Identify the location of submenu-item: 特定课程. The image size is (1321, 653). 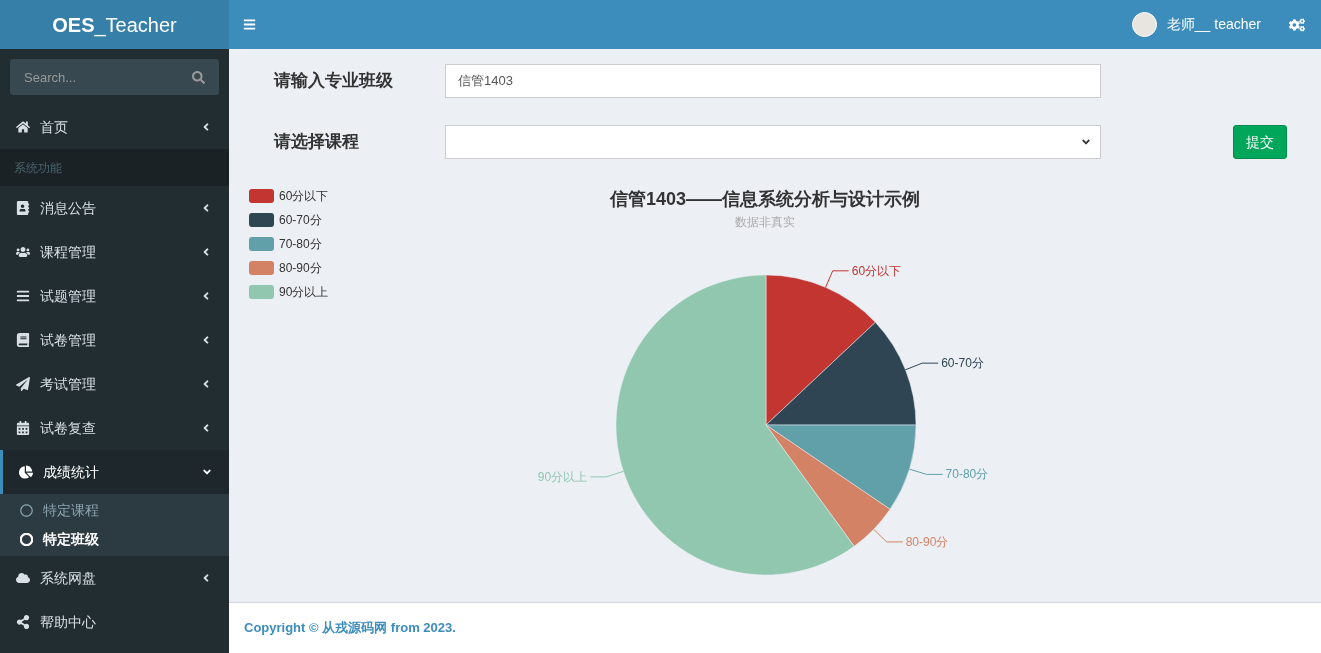
(114, 510).